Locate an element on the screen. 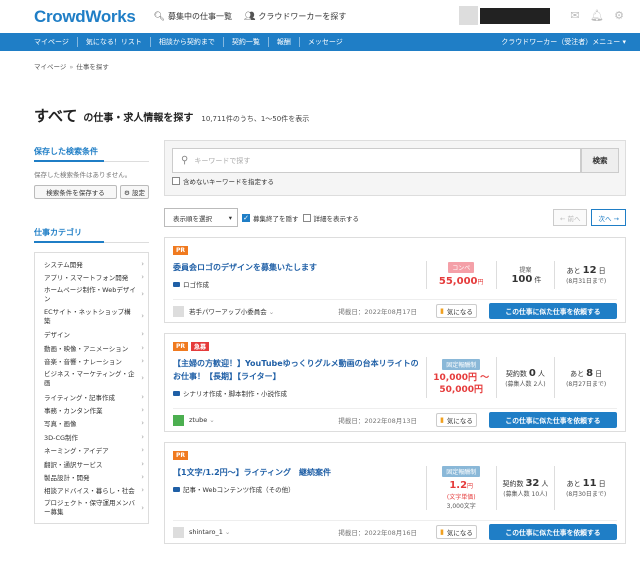  category-item: ネーミング・アイデア › is located at coordinates (91, 450).